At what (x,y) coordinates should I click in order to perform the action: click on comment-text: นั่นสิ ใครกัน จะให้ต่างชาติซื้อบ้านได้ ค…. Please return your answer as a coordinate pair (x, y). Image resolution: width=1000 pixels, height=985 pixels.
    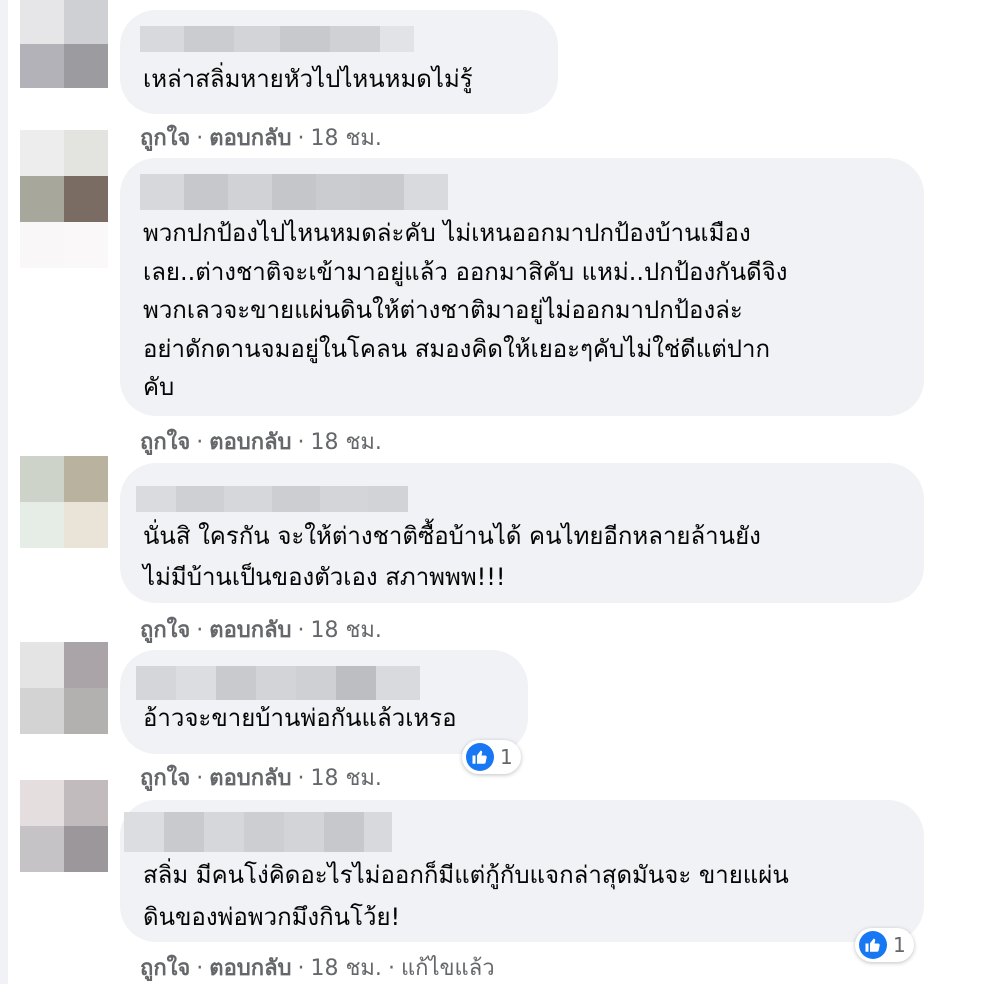
    Looking at the image, I should click on (452, 556).